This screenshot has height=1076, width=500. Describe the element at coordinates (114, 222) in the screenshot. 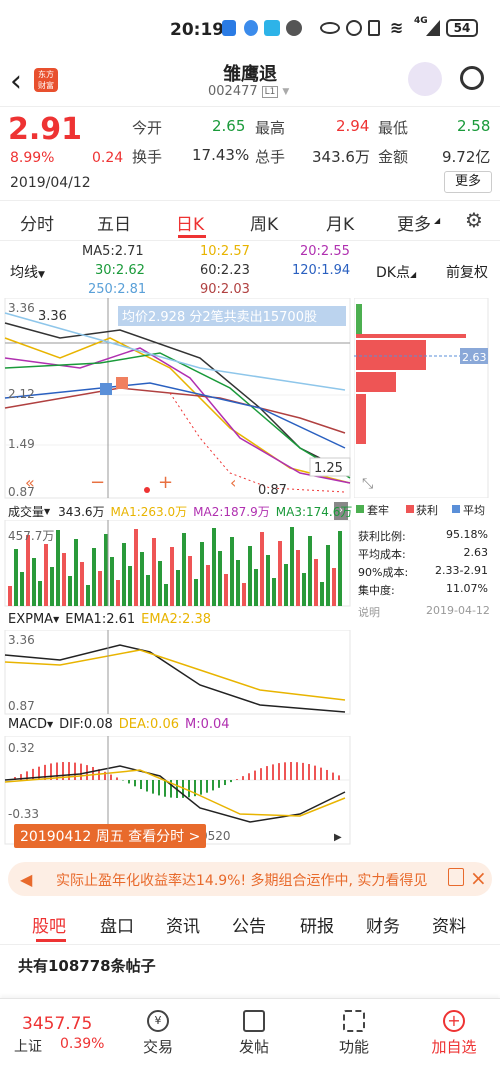

I see `tab-5day: 五日` at that location.